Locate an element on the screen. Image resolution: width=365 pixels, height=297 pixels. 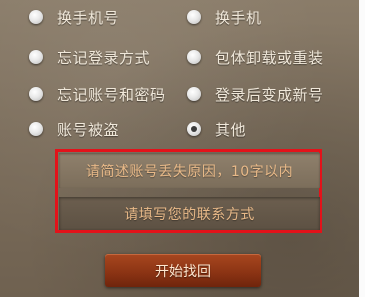
contact-input: 请填写您的联系方式 is located at coordinates (189, 213).